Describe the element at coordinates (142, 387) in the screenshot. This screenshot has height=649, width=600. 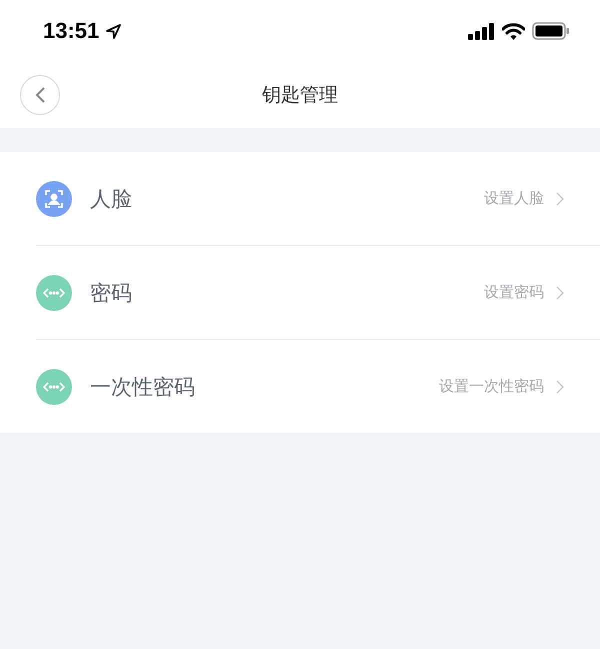
I see `key-label: 一次性密码` at that location.